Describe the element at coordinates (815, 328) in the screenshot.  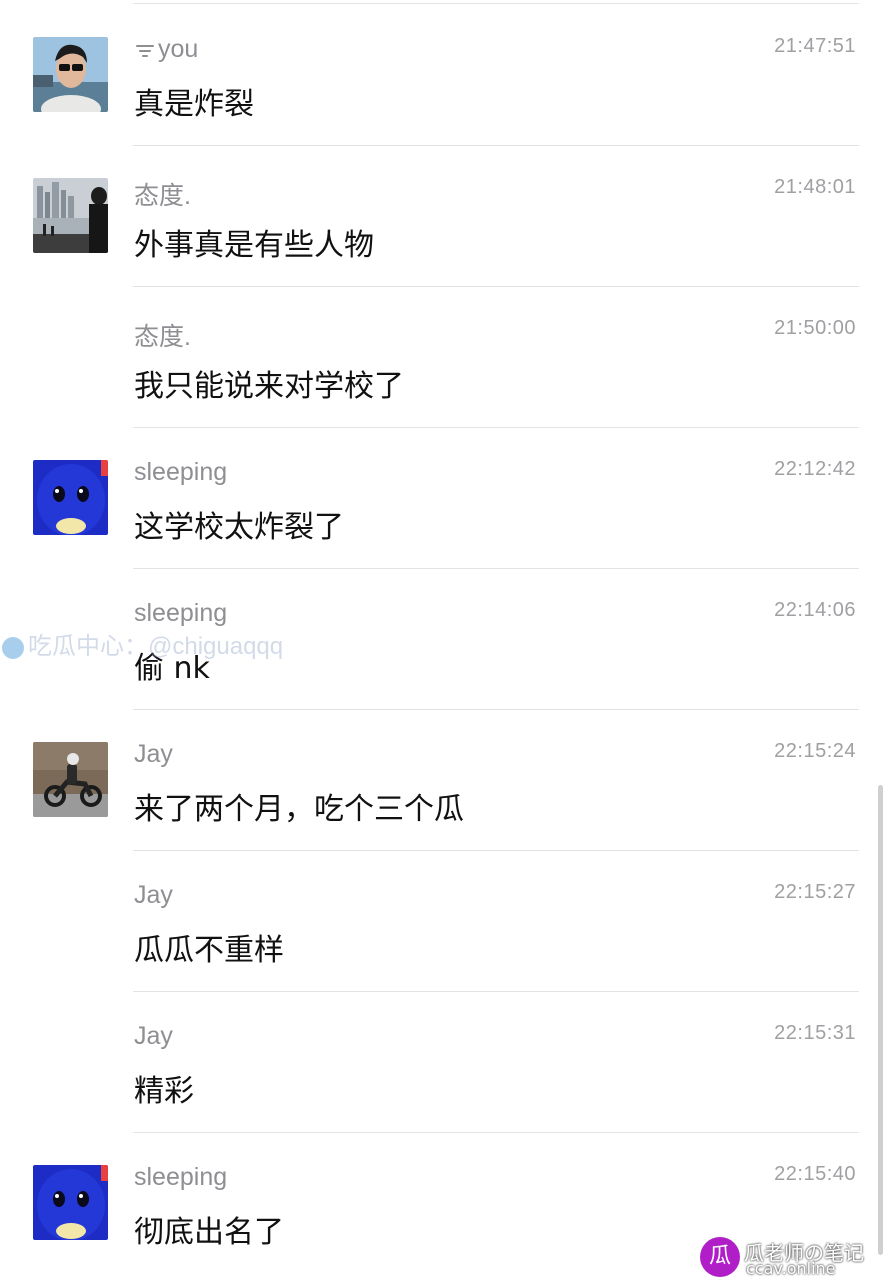
I see `message-time: 21:50:00` at that location.